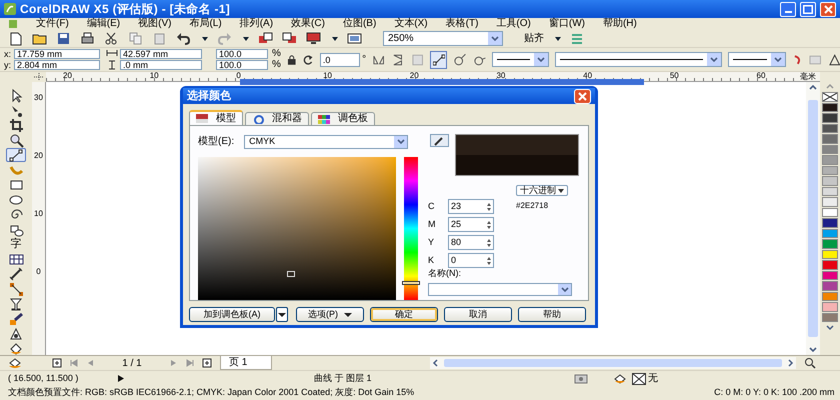  Describe the element at coordinates (343, 118) in the screenshot. I see `dialog-tab: 调色板` at that location.